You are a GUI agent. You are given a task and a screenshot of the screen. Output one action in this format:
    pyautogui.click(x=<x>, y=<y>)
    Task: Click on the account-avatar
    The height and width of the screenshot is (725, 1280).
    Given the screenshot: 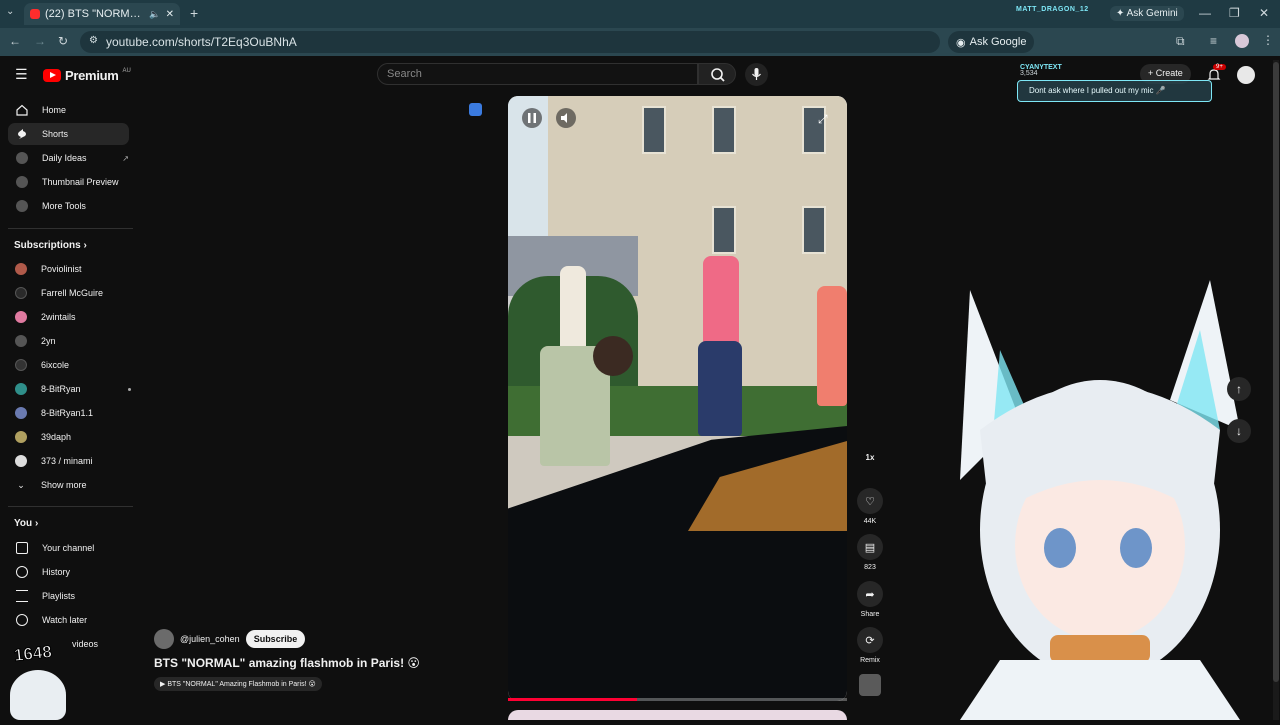 What is the action you would take?
    pyautogui.click(x=1246, y=75)
    